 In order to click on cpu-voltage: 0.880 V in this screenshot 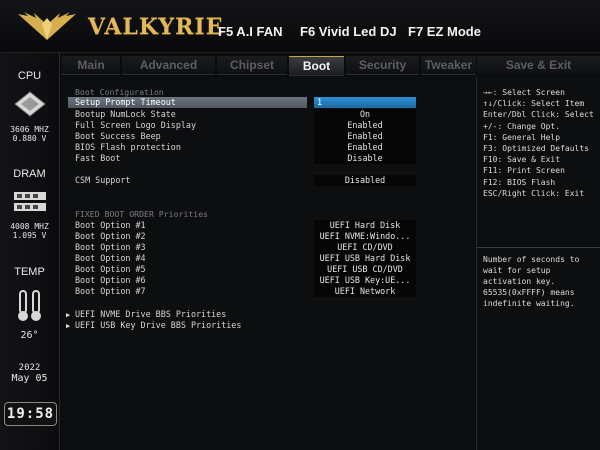, I will do `click(29, 138)`.